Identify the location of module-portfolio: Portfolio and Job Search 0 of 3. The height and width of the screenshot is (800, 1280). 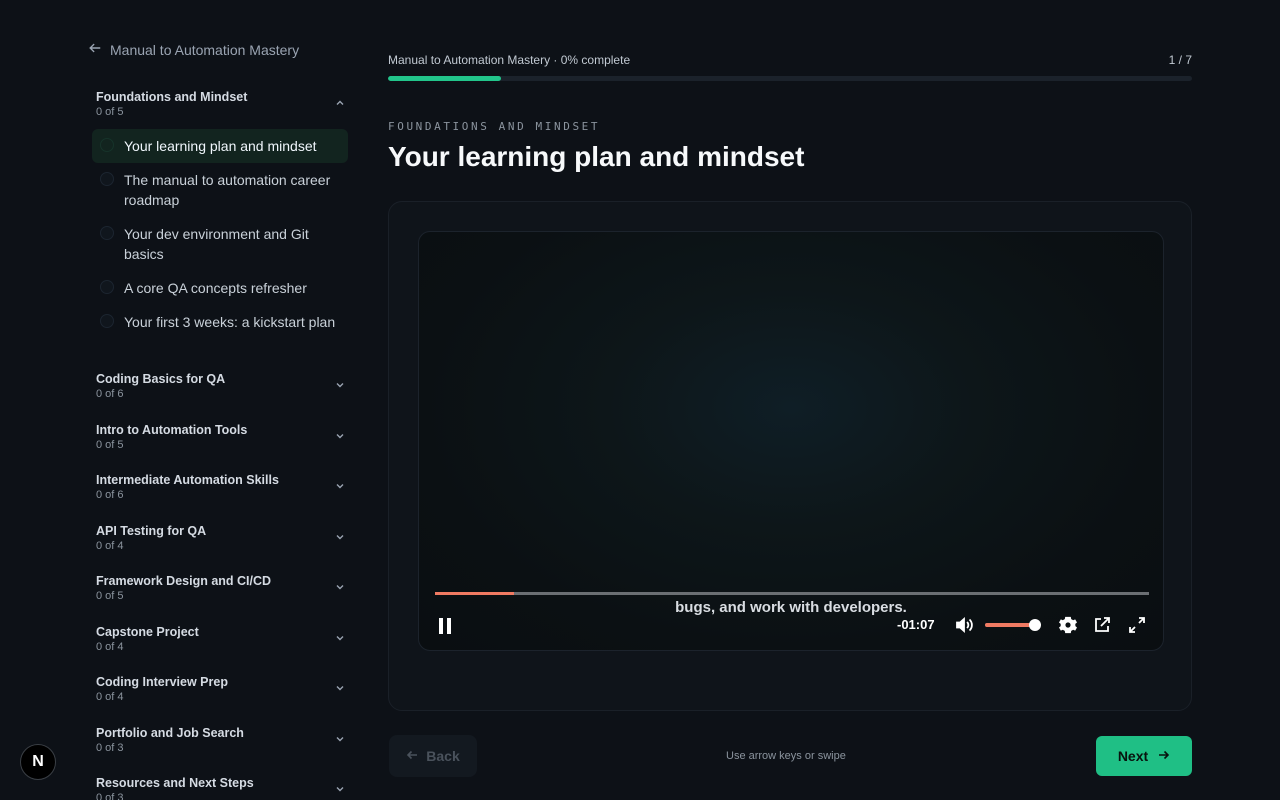
(222, 740).